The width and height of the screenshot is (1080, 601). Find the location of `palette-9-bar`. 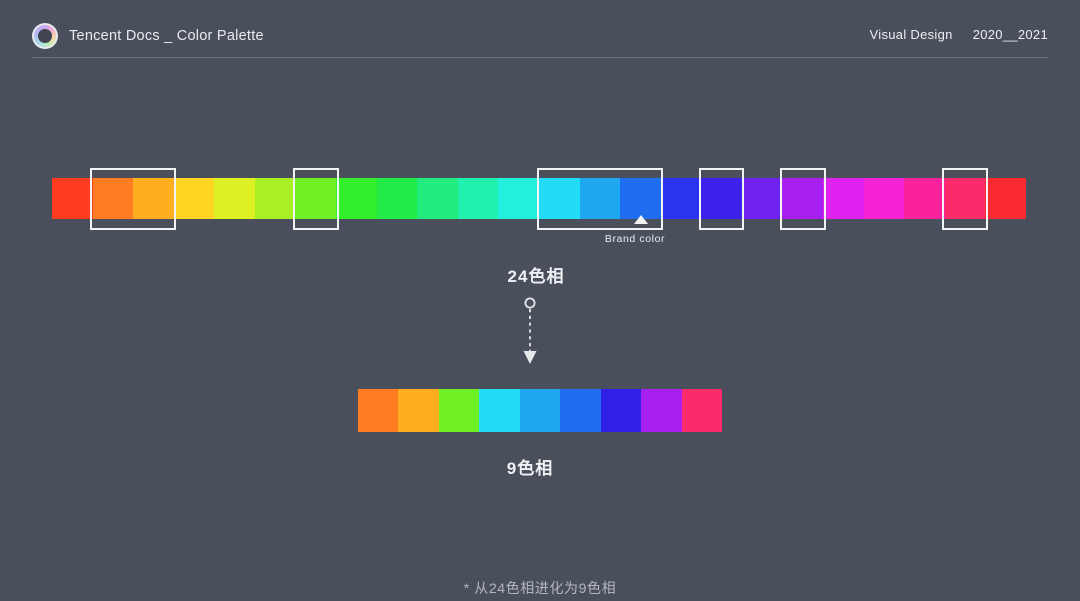

palette-9-bar is located at coordinates (540, 410).